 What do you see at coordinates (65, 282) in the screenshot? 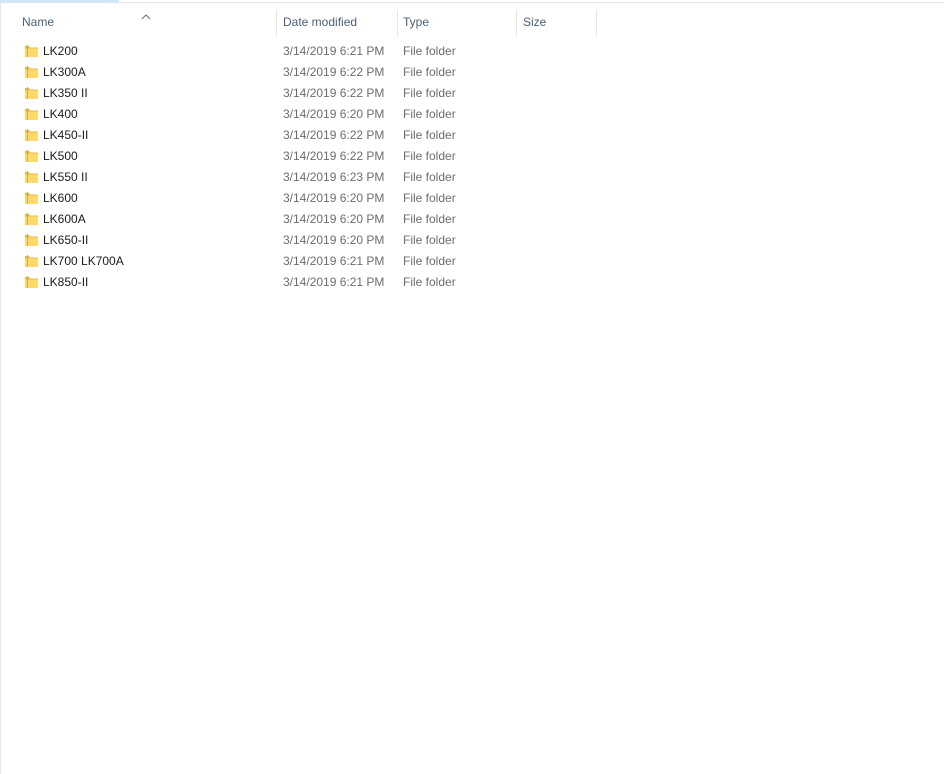
I see `item-name: LK850-II` at bounding box center [65, 282].